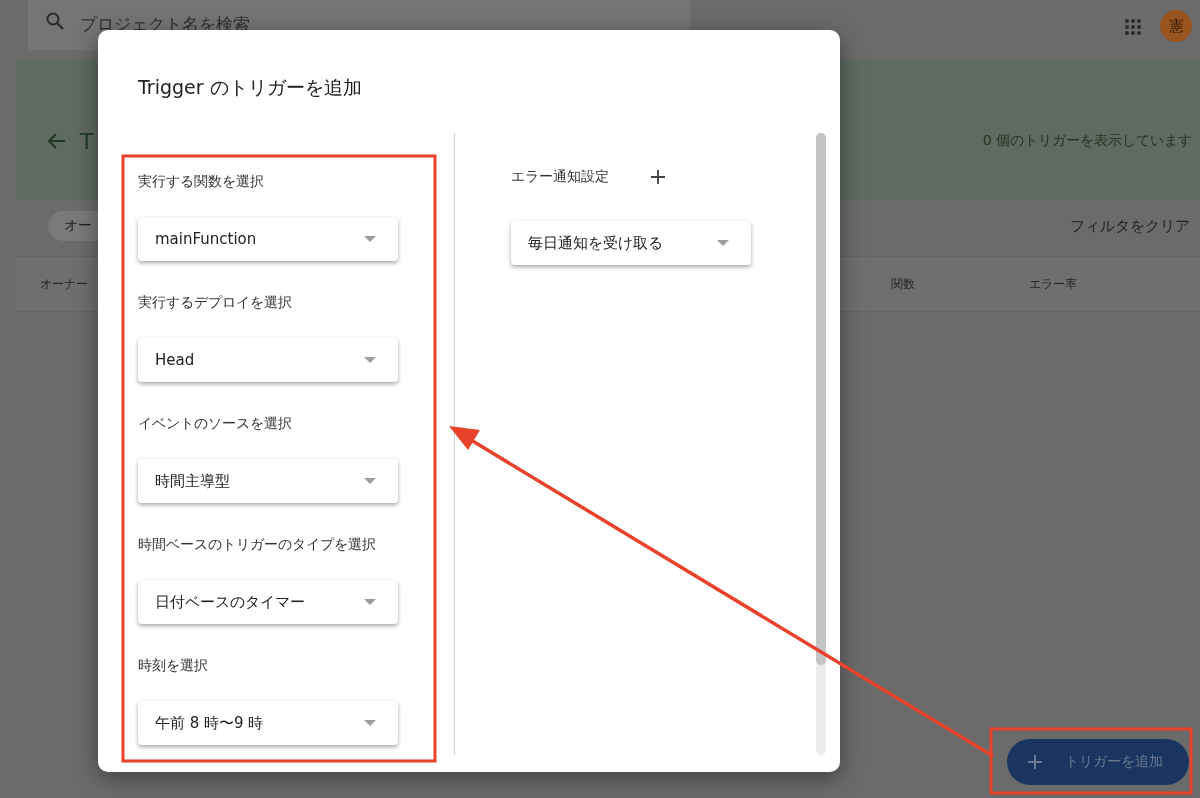 The image size is (1200, 798). Describe the element at coordinates (1087, 141) in the screenshot. I see `trigger-count: 0 個のトリガーを表示しています` at that location.